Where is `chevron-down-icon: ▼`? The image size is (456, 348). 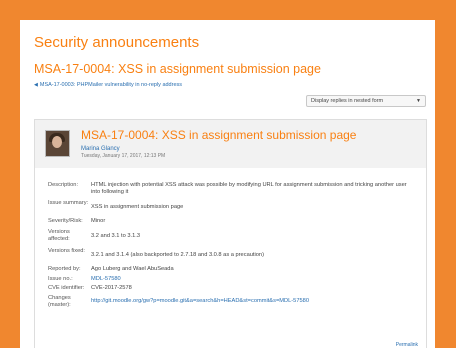
chevron-down-icon: ▼ is located at coordinates (418, 101).